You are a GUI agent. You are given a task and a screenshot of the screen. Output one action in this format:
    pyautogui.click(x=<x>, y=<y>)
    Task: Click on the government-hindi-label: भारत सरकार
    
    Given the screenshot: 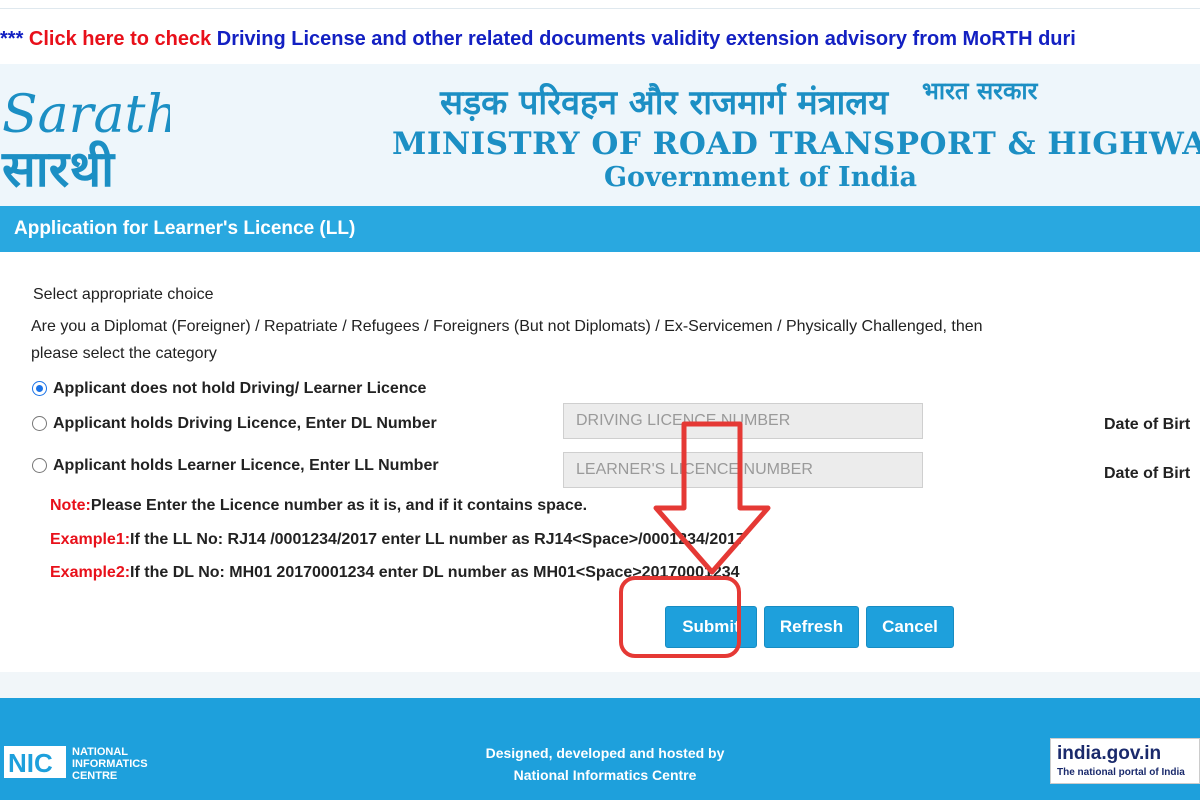 What is the action you would take?
    pyautogui.click(x=980, y=90)
    